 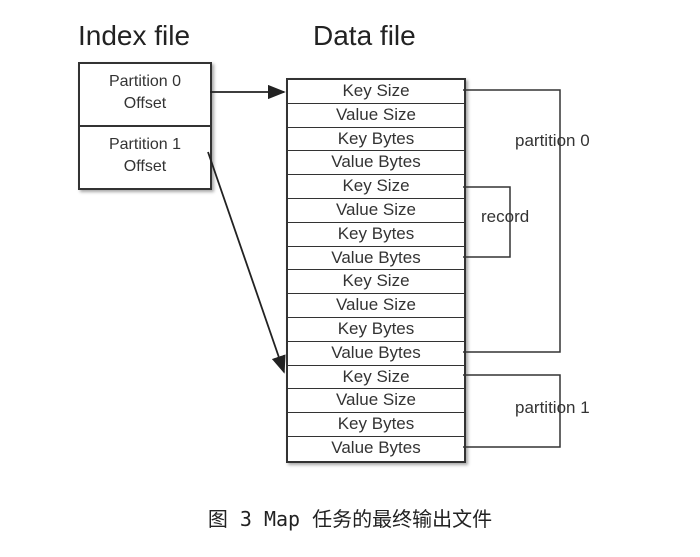 What do you see at coordinates (505, 216) in the screenshot?
I see `record-label: record` at bounding box center [505, 216].